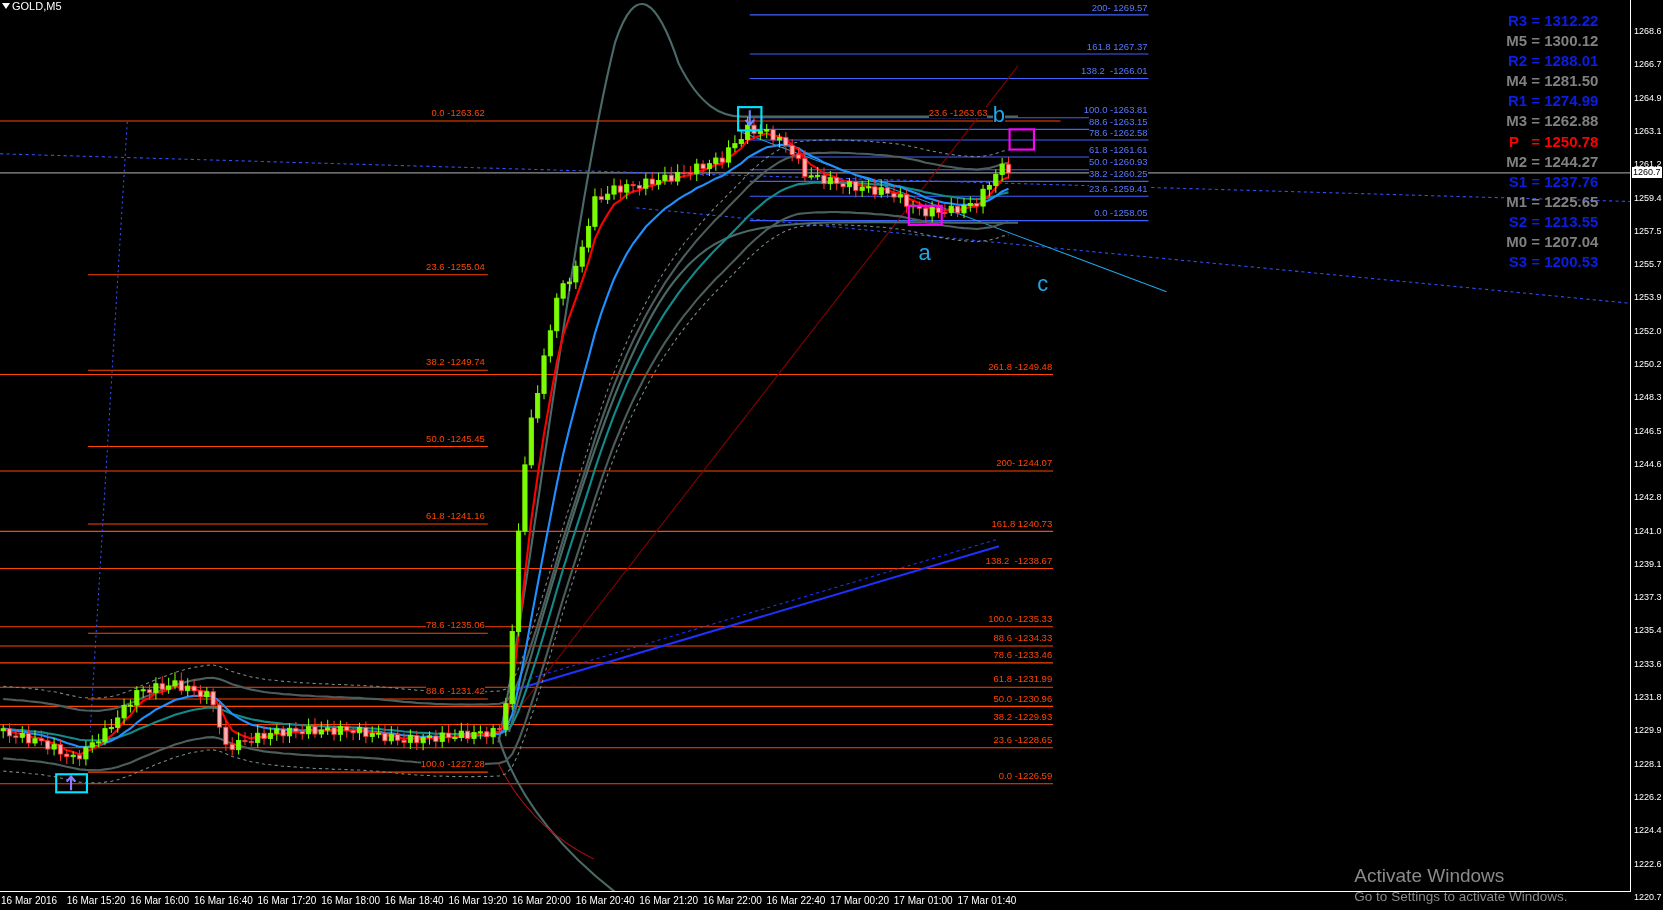 The width and height of the screenshot is (1663, 910). I want to click on time-tick-label: 16 Mar 18:40, so click(413, 901).